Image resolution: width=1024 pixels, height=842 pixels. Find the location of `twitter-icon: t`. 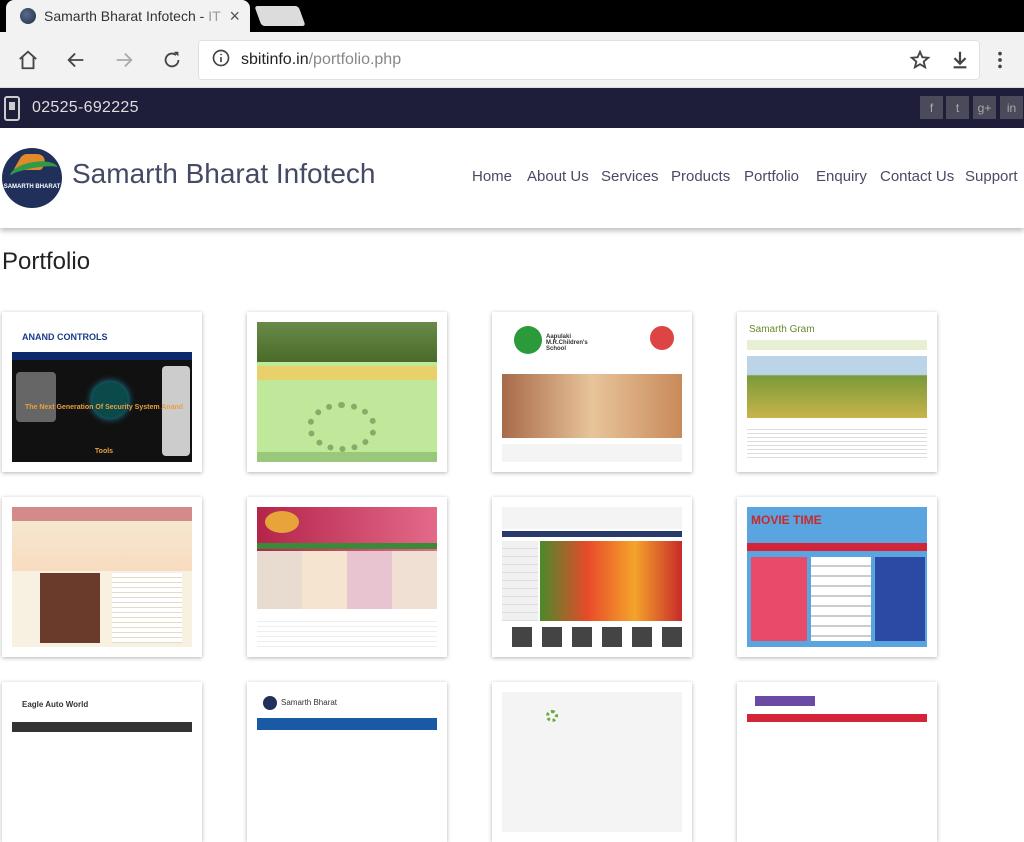

twitter-icon: t is located at coordinates (957, 107).